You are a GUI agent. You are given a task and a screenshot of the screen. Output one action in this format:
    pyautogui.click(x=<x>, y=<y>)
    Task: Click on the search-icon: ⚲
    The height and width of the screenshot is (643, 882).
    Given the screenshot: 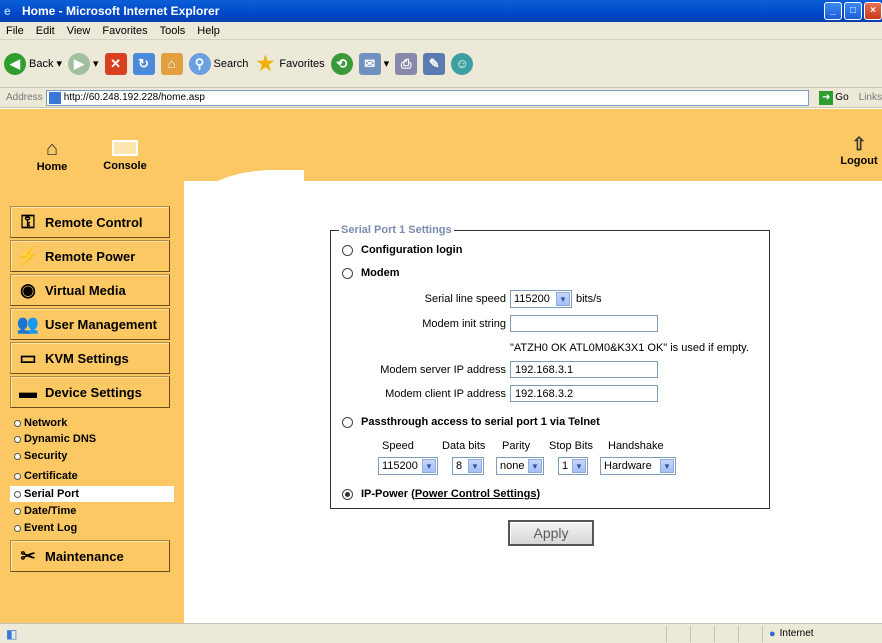 What is the action you would take?
    pyautogui.click(x=199, y=63)
    